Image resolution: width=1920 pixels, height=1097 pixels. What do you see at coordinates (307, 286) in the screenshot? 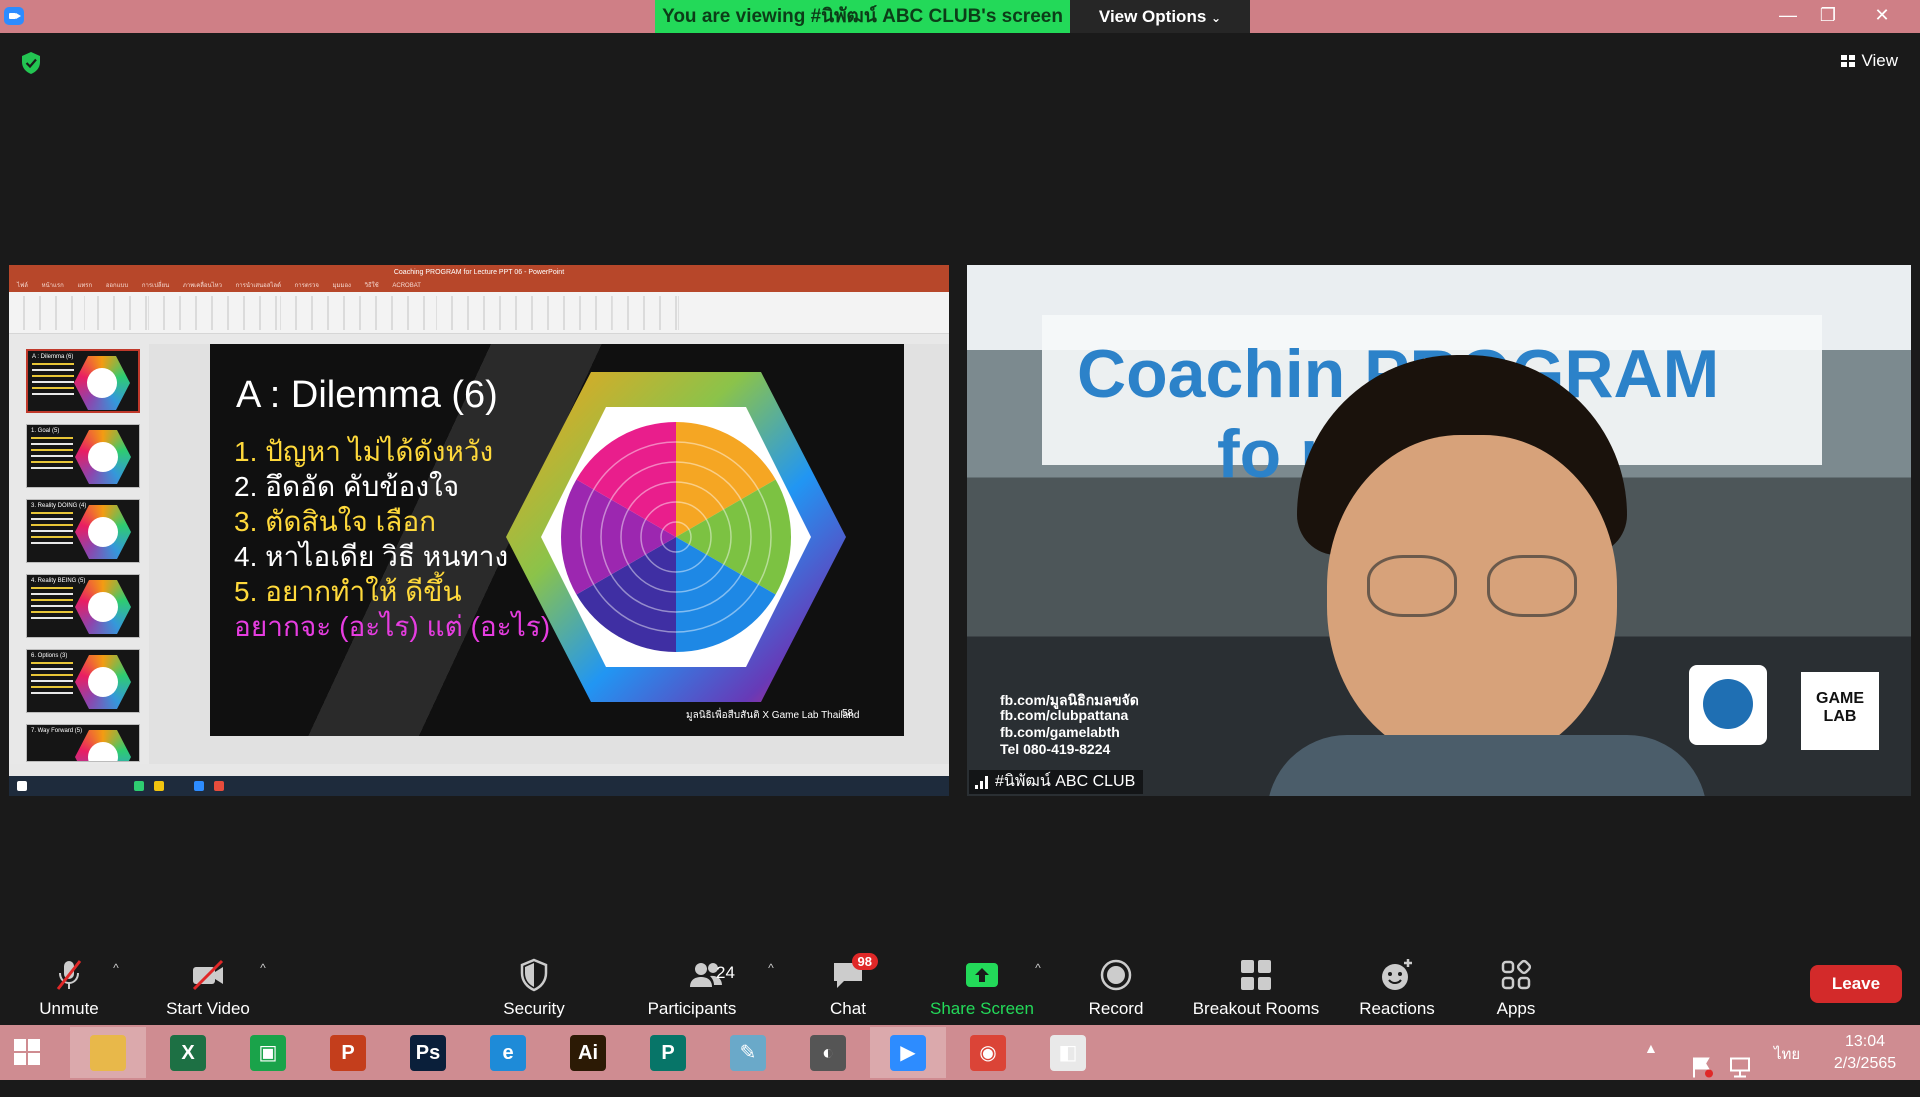
I see `ribbon-tab: การตรวจ` at bounding box center [307, 286].